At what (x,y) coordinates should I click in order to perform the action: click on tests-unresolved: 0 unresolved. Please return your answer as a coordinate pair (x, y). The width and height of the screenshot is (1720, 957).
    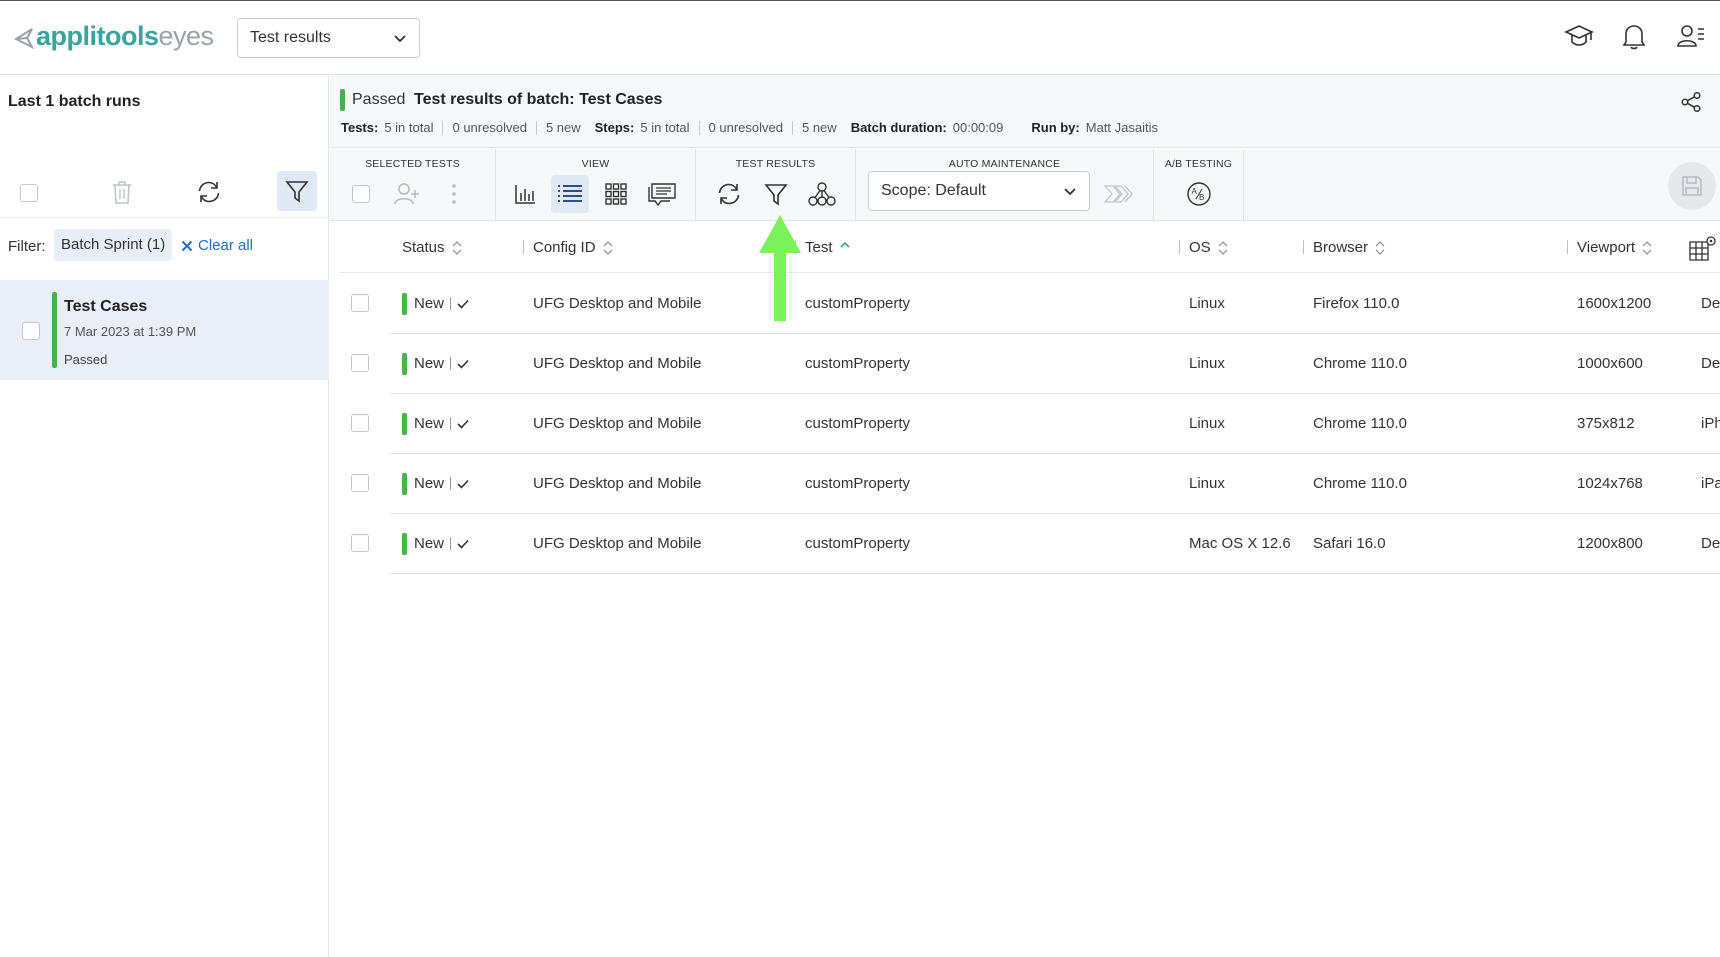
    Looking at the image, I should click on (489, 127).